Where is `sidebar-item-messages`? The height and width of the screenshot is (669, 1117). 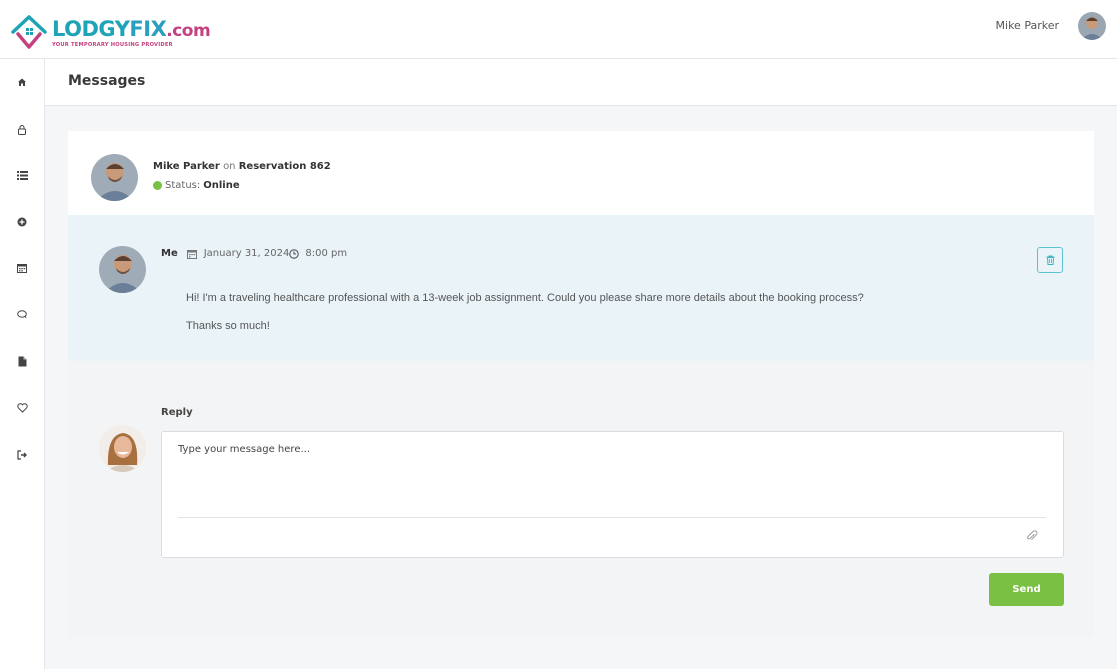
sidebar-item-messages is located at coordinates (22, 315).